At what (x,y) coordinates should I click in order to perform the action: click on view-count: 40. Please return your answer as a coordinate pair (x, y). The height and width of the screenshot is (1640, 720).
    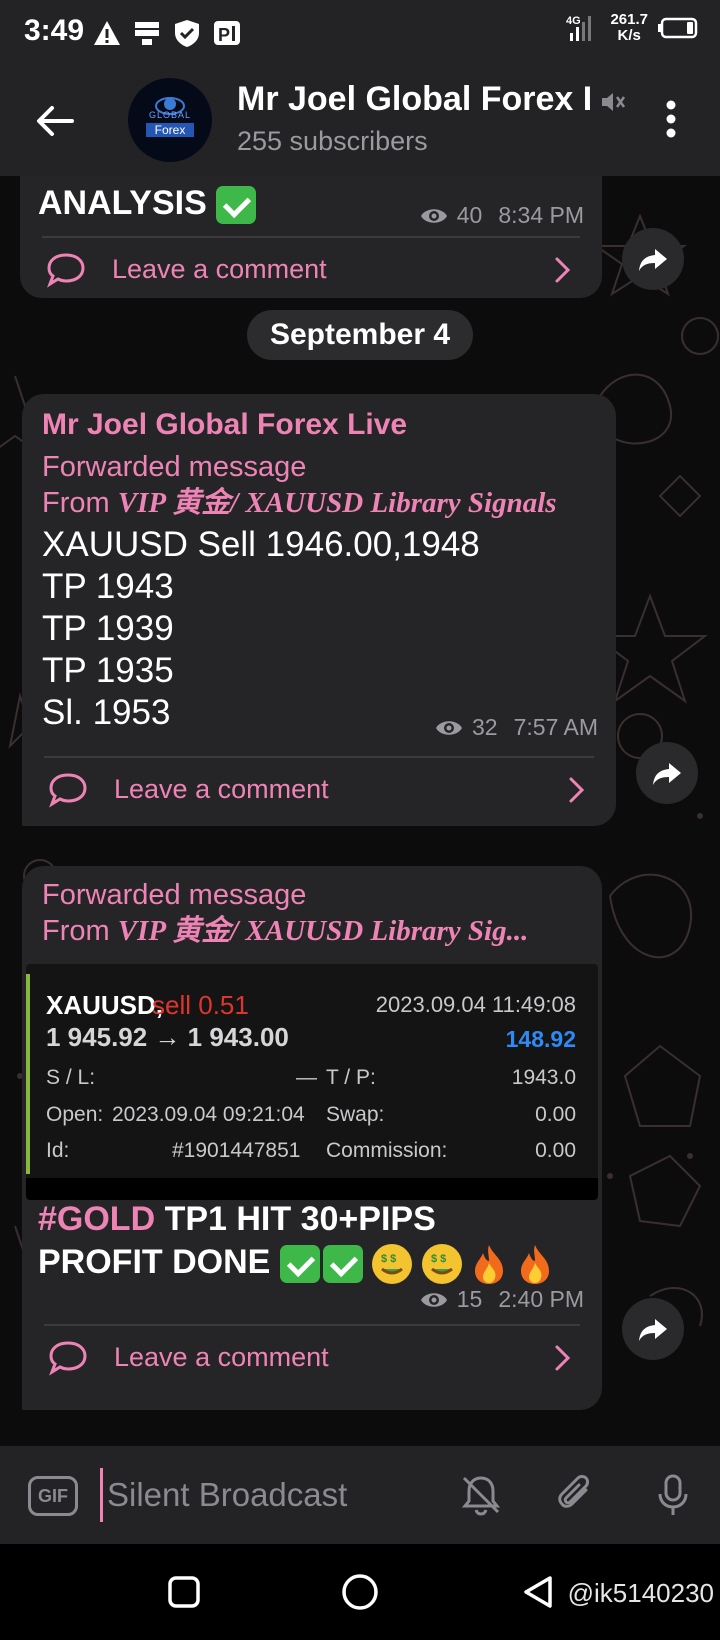
    Looking at the image, I should click on (469, 215).